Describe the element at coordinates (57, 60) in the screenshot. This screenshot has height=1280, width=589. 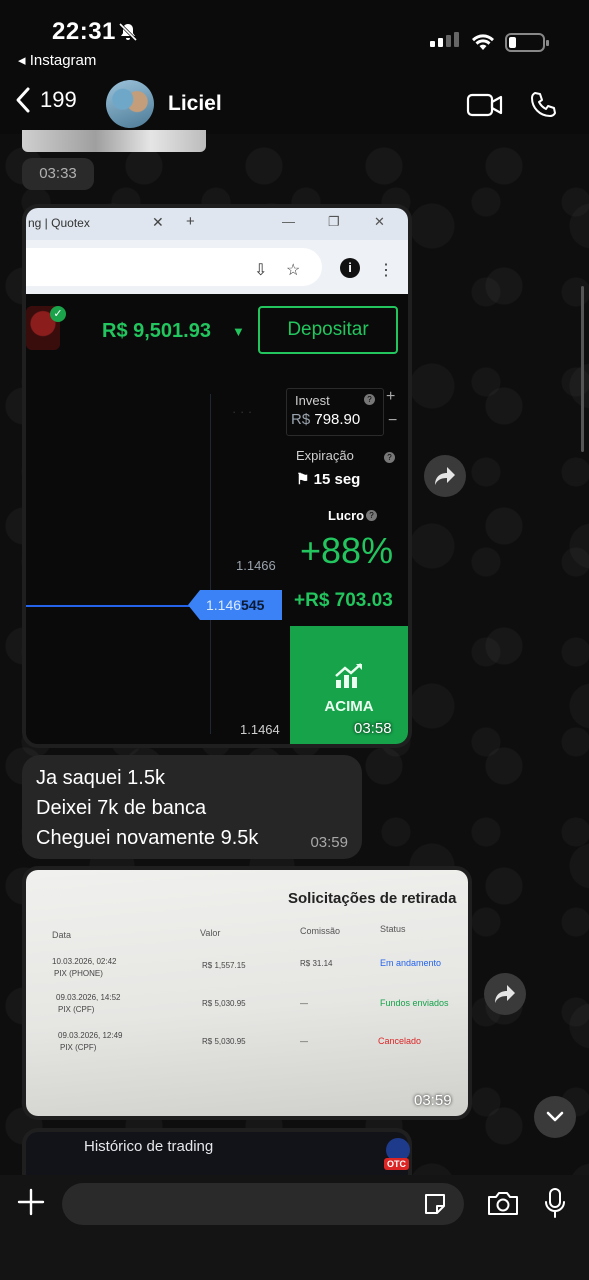
I see `back-to-app-link: ◂ Instagram` at that location.